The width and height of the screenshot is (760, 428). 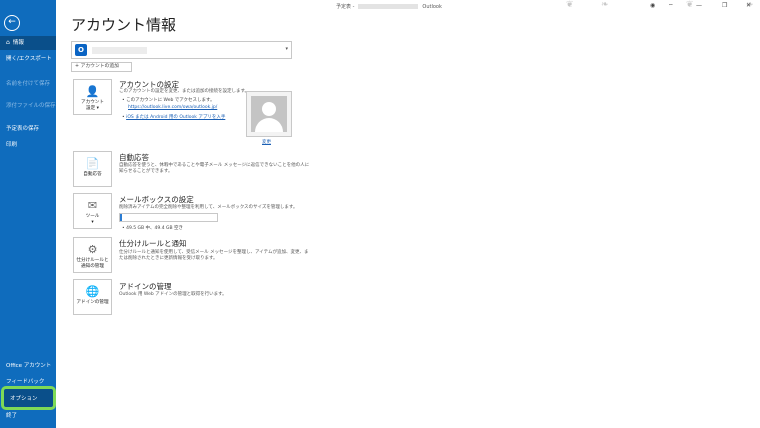 What do you see at coordinates (269, 109) in the screenshot?
I see `avatar-head` at bounding box center [269, 109].